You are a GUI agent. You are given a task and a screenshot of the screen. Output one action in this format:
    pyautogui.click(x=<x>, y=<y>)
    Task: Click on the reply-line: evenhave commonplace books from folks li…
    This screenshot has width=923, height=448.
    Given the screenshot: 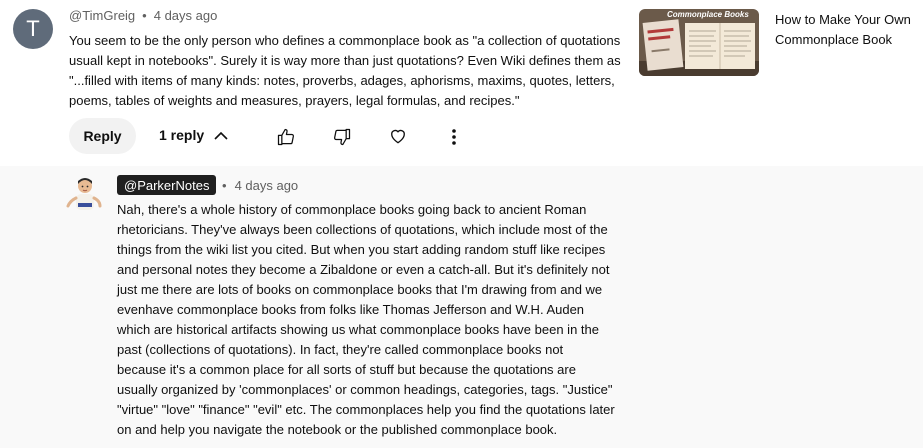 What is the action you would take?
    pyautogui.click(x=351, y=309)
    